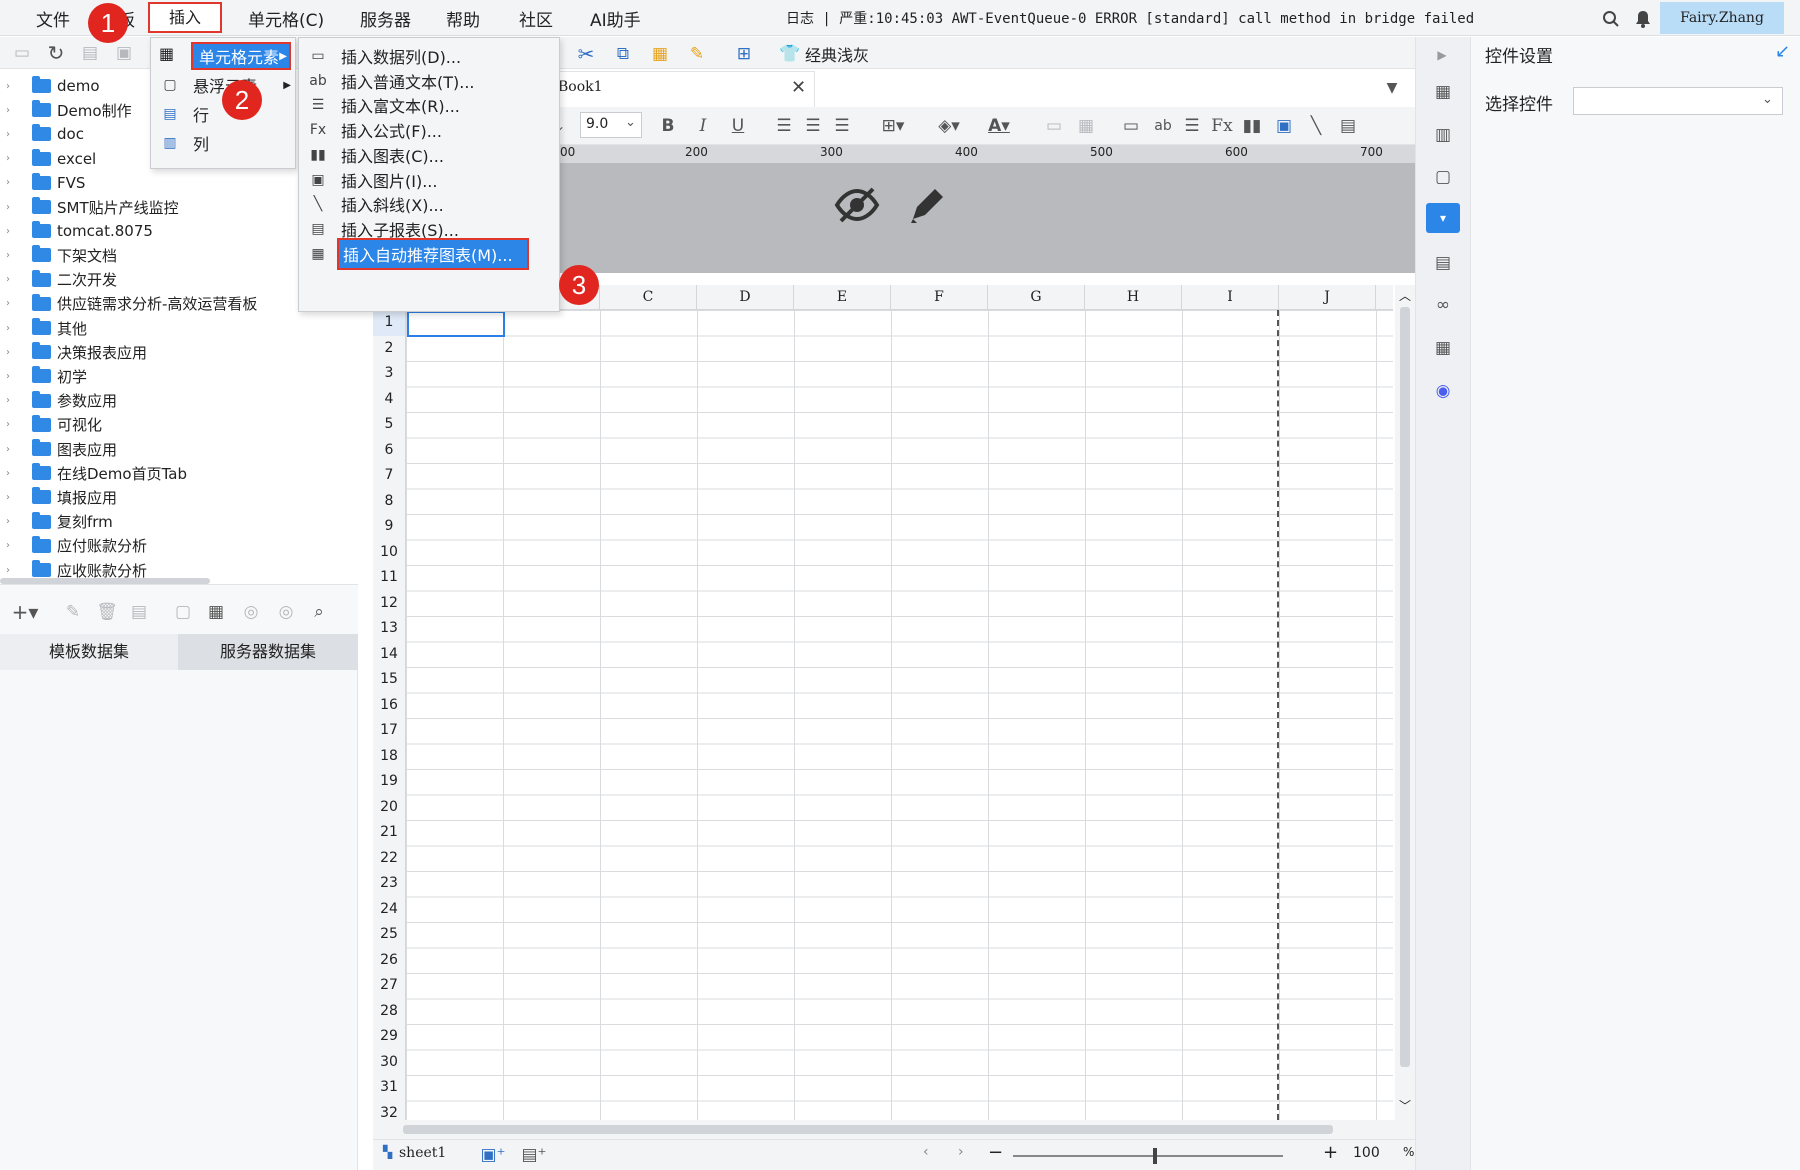  Describe the element at coordinates (1230, 297) in the screenshot. I see `column-header: I` at that location.